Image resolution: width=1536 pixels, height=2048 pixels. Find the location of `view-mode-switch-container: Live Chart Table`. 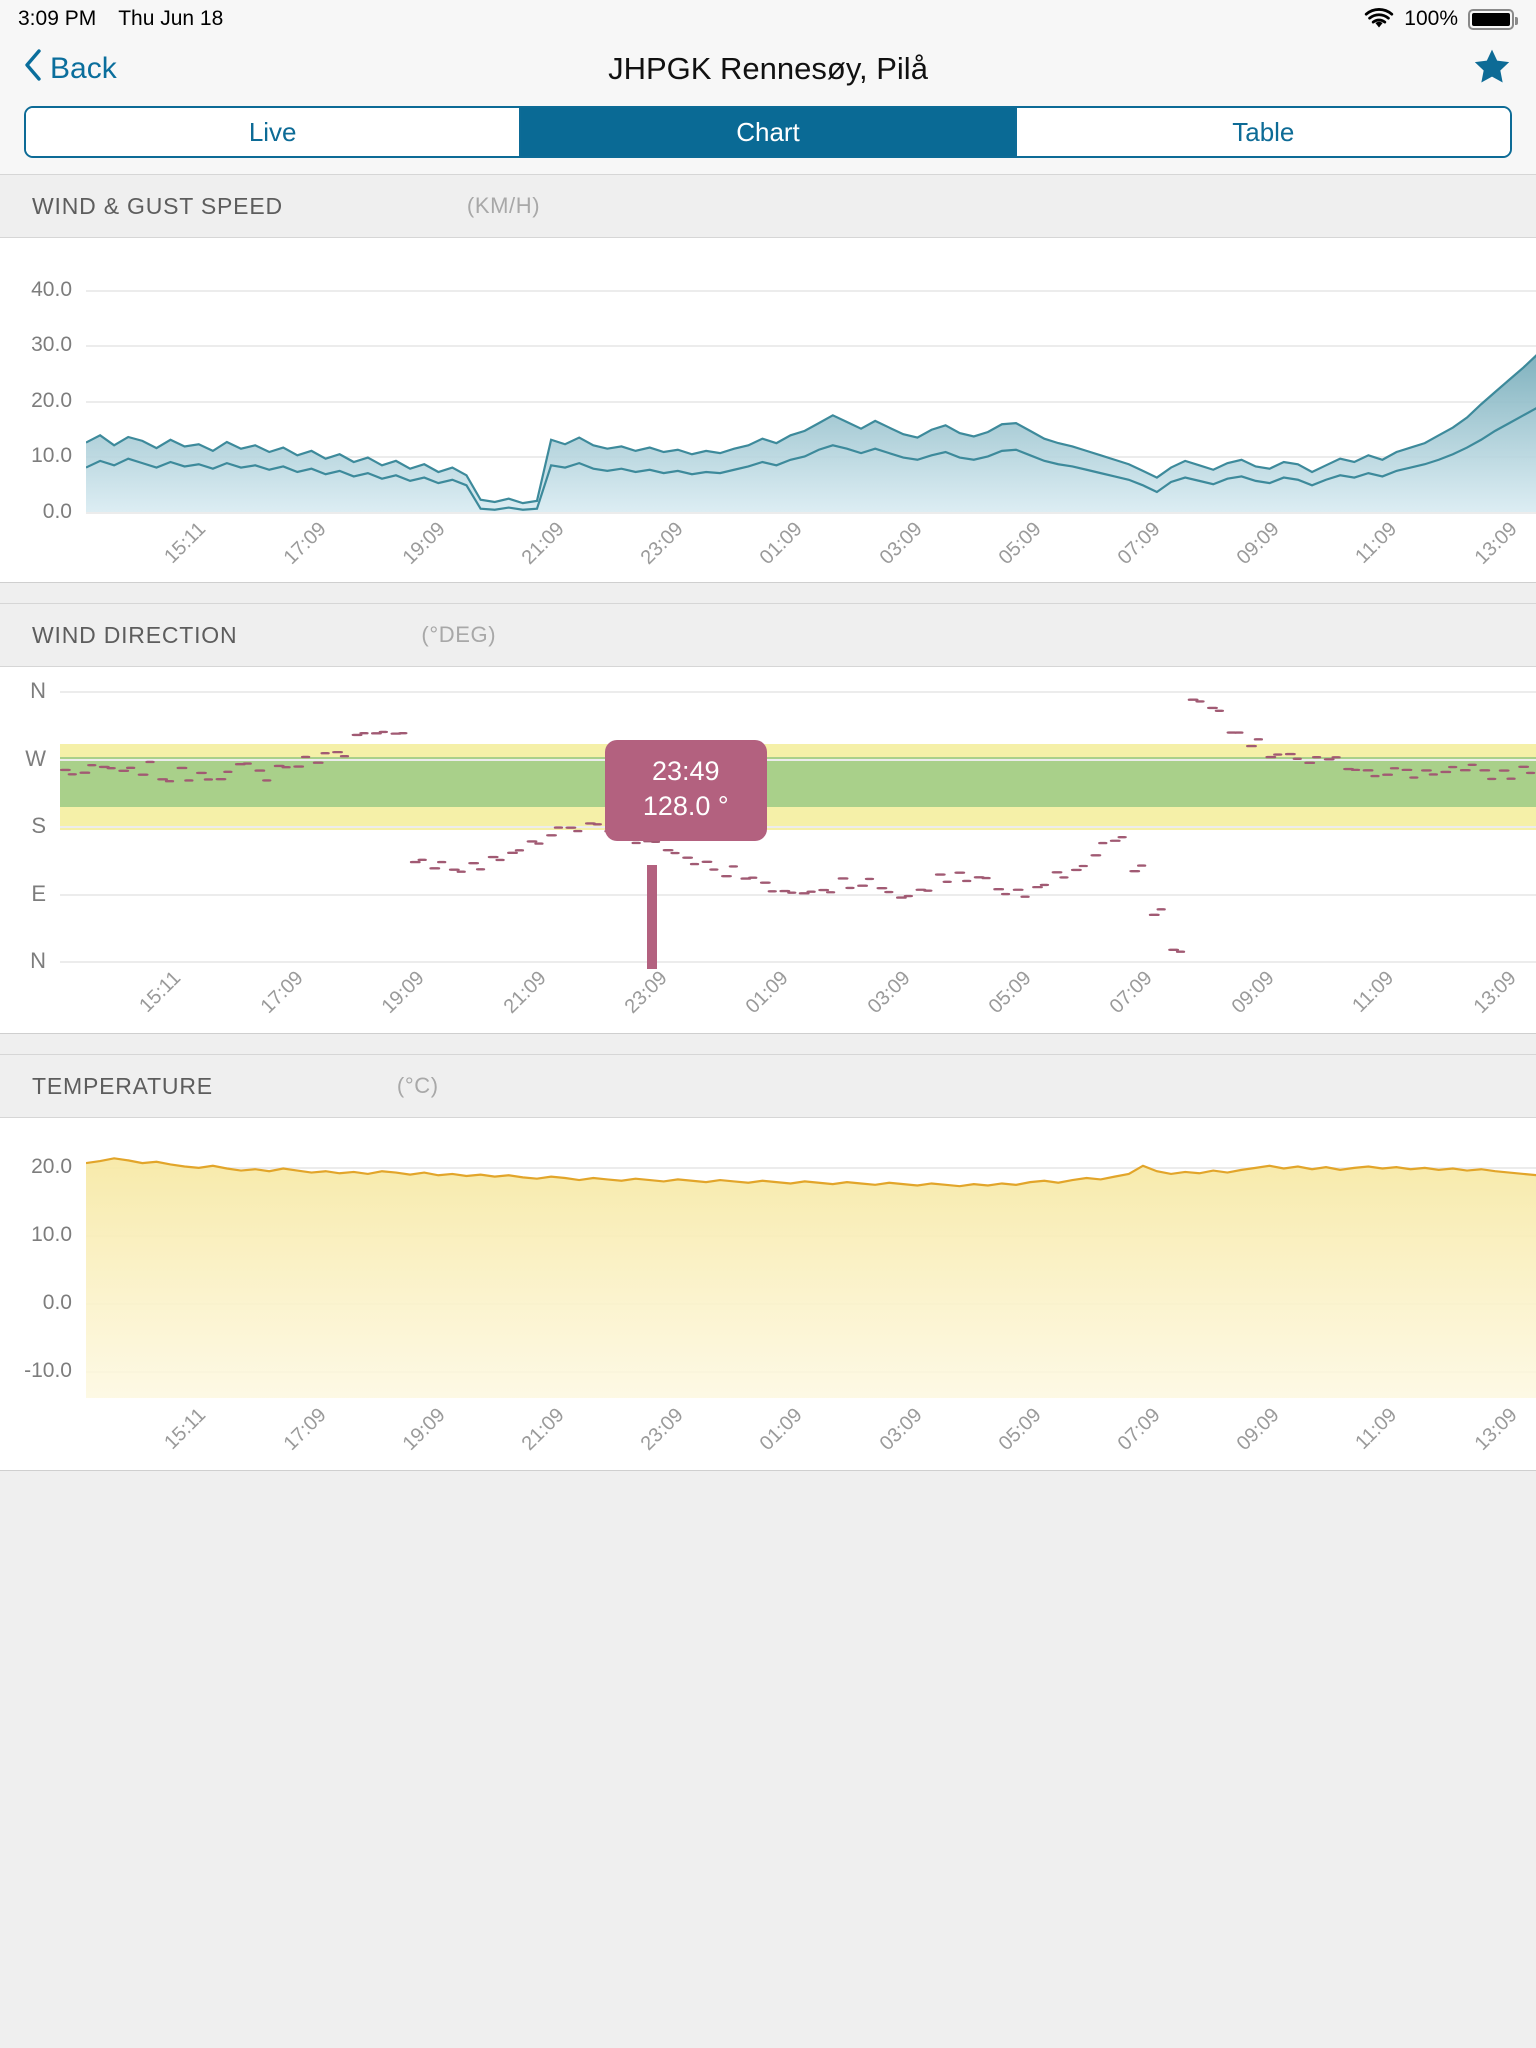

view-mode-switch-container: Live Chart Table is located at coordinates (768, 137).